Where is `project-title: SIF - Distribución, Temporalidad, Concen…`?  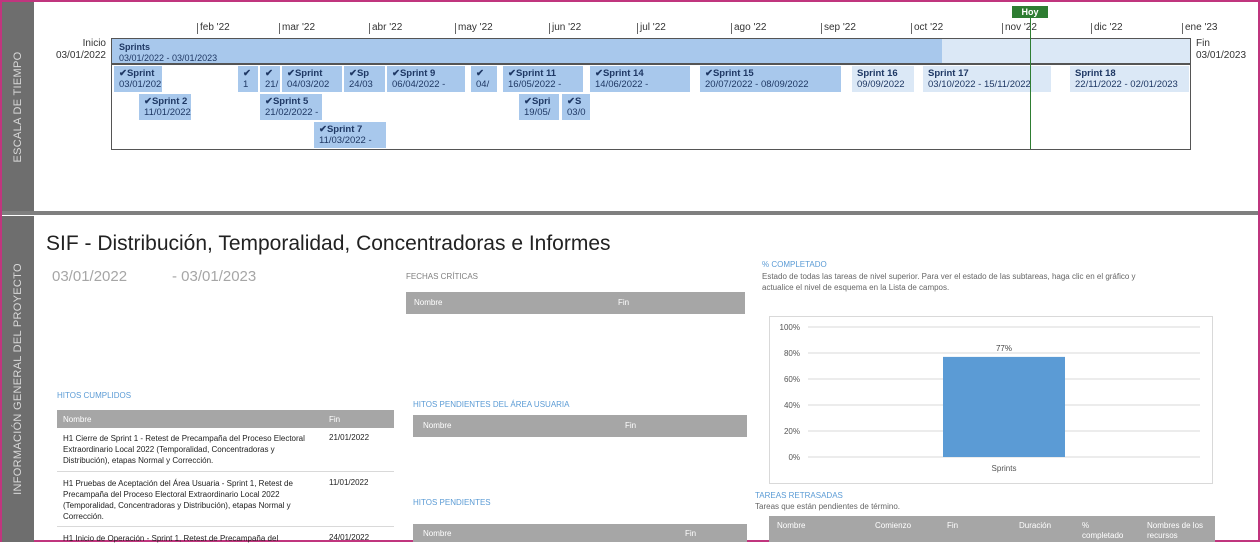 project-title: SIF - Distribución, Temporalidad, Concen… is located at coordinates (328, 243).